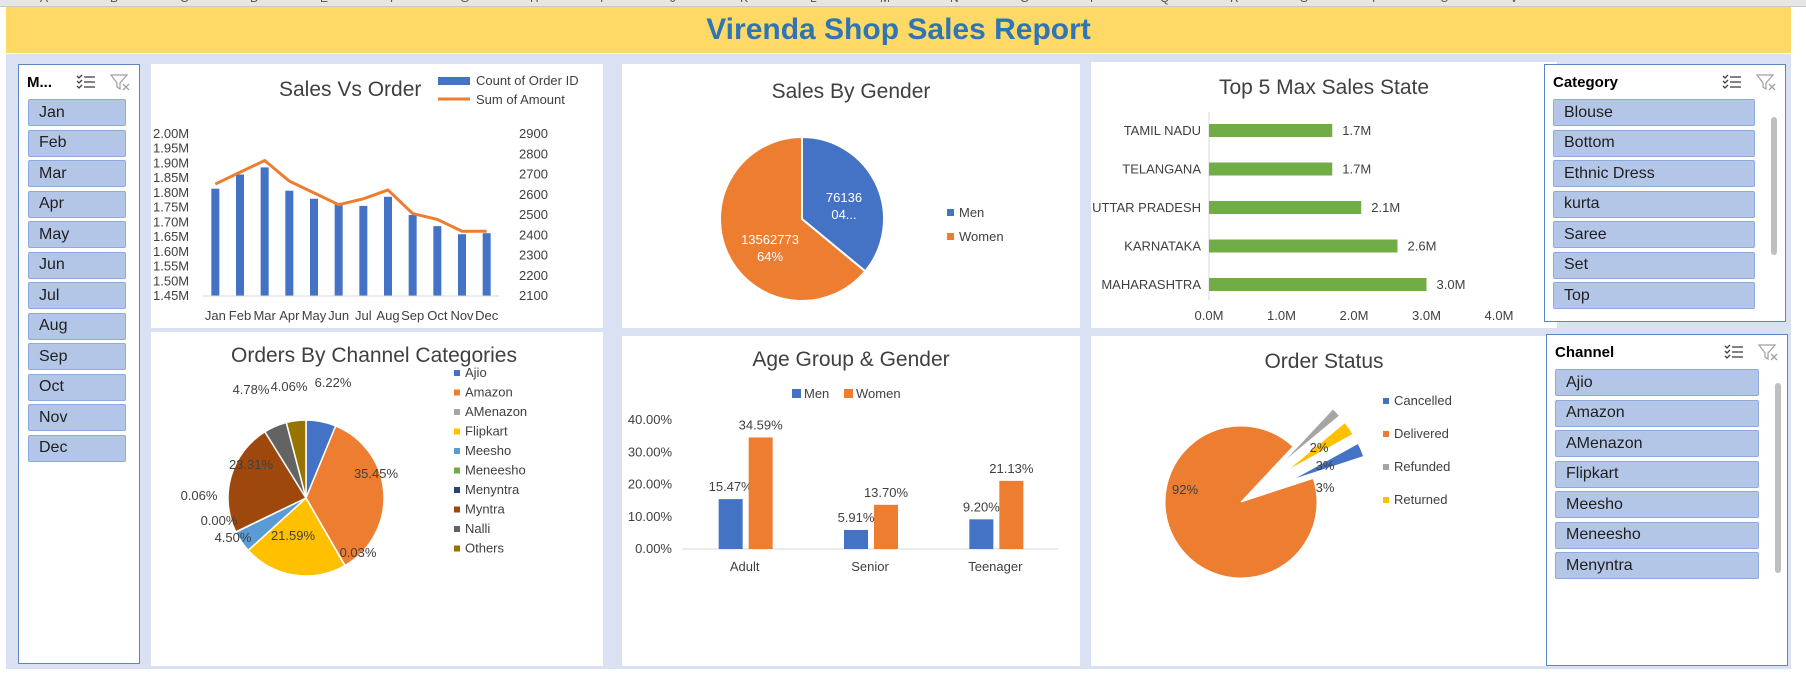 This screenshot has height=679, width=1806. What do you see at coordinates (215, 315) in the screenshot?
I see `x-axis-tick: Jan` at bounding box center [215, 315].